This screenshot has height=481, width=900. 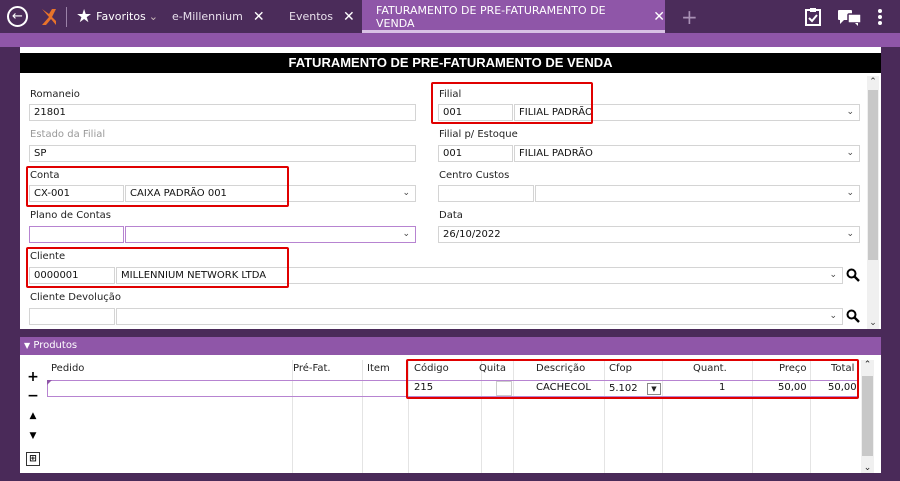 What do you see at coordinates (76, 234) in the screenshot?
I see `plano-contas-code-field` at bounding box center [76, 234].